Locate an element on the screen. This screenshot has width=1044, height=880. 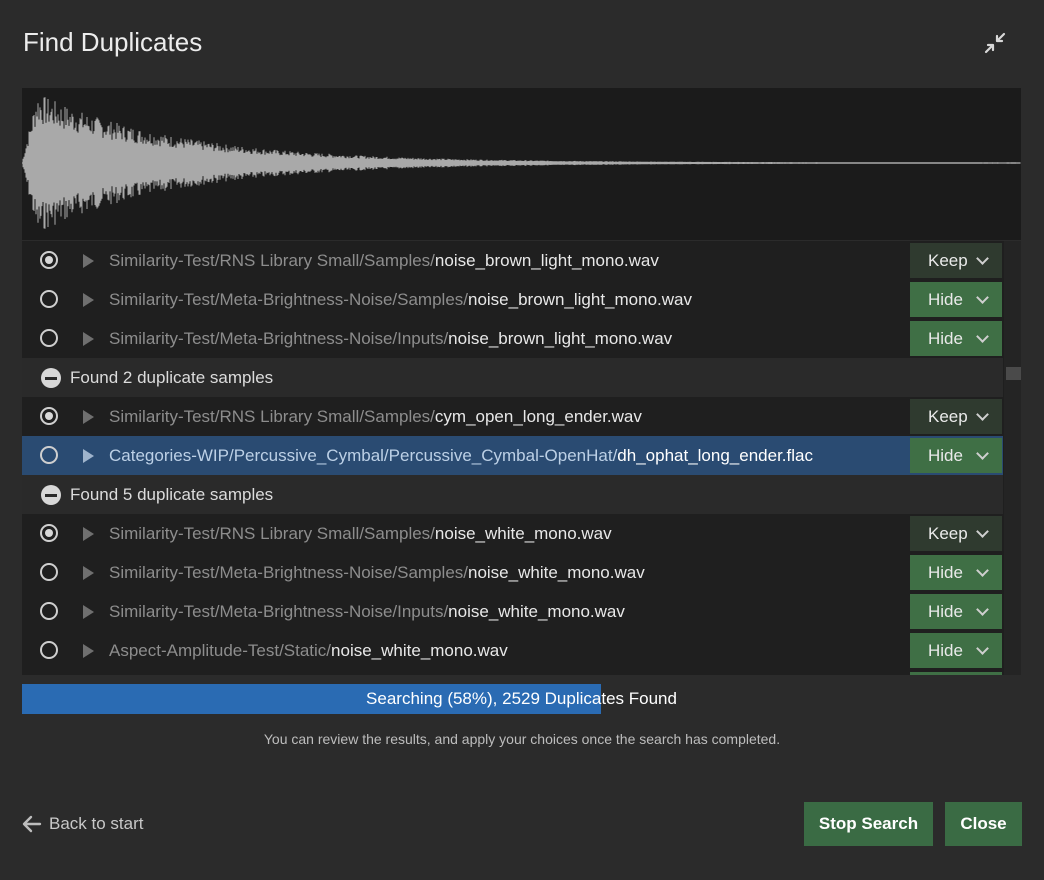
action-dropdown is located at coordinates (956, 673).